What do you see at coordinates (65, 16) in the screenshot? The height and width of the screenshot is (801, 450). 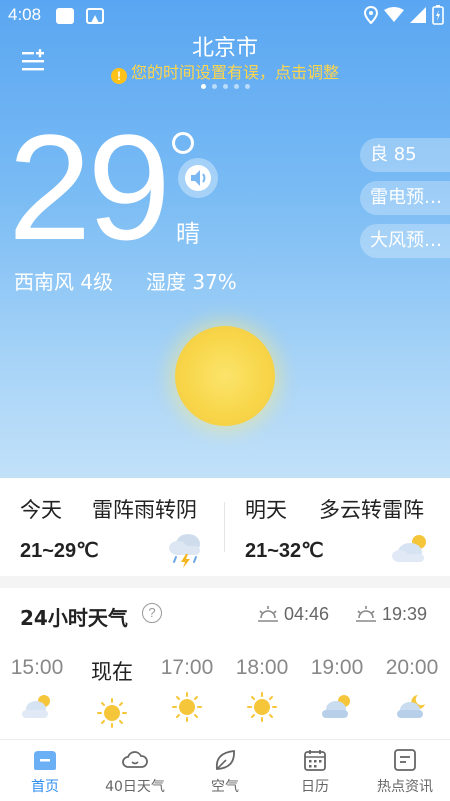 I see `notification-icon` at bounding box center [65, 16].